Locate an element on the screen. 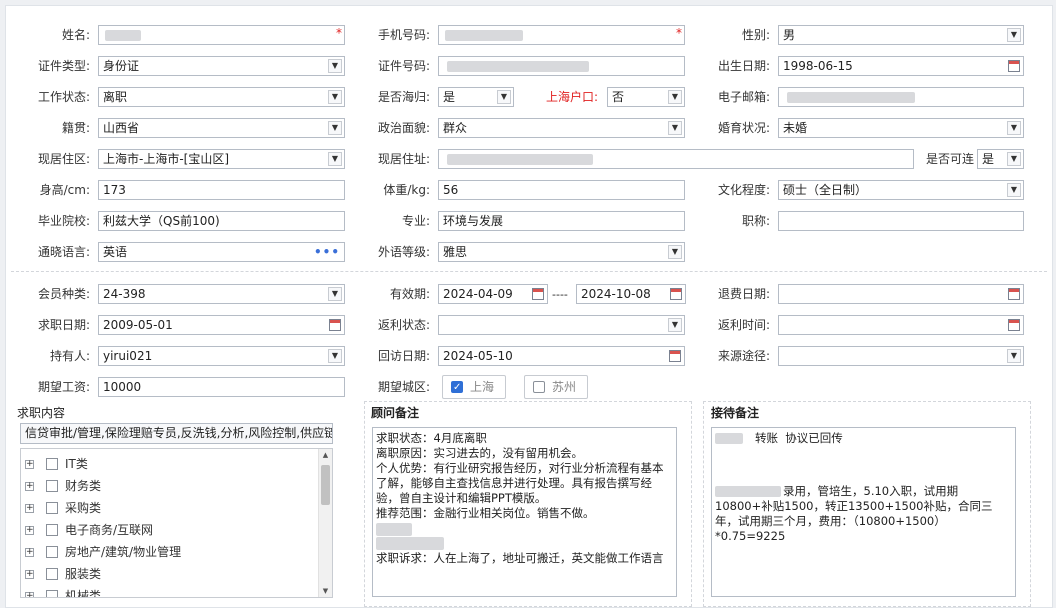  phone-input: * is located at coordinates (561, 35).